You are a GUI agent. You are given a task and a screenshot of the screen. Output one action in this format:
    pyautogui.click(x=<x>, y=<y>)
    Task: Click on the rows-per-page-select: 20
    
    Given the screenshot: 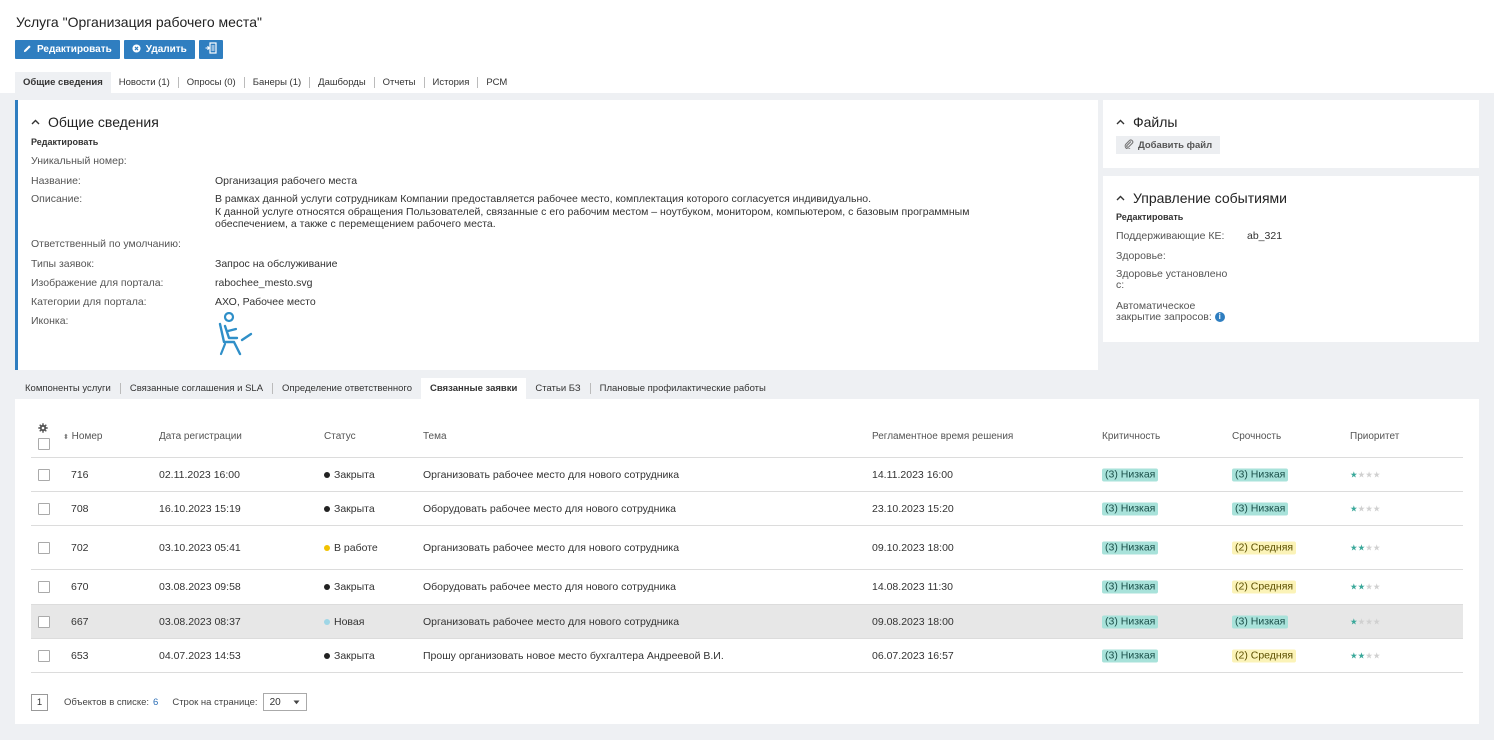 What is the action you would take?
    pyautogui.click(x=284, y=702)
    